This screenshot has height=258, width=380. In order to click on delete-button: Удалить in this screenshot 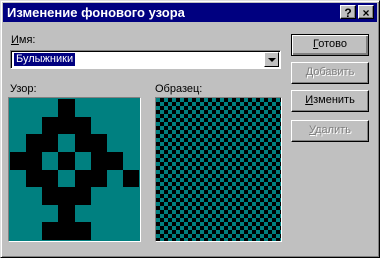, I will do `click(330, 131)`.